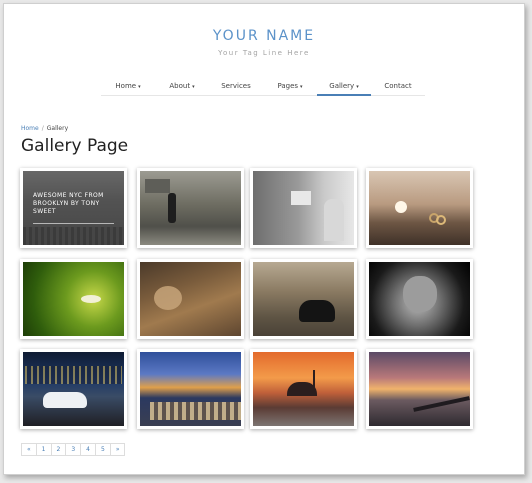 The image size is (532, 483). I want to click on page-title: Gallery Page, so click(75, 146).